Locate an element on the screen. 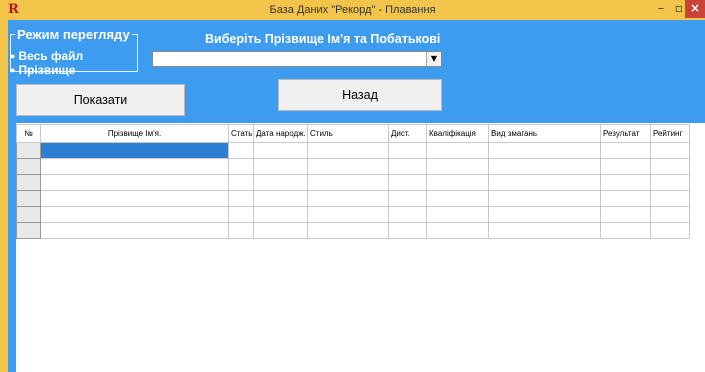 This screenshot has height=372, width=705. window-title: База Даних "Рекорд" - Плавання is located at coordinates (352, 10).